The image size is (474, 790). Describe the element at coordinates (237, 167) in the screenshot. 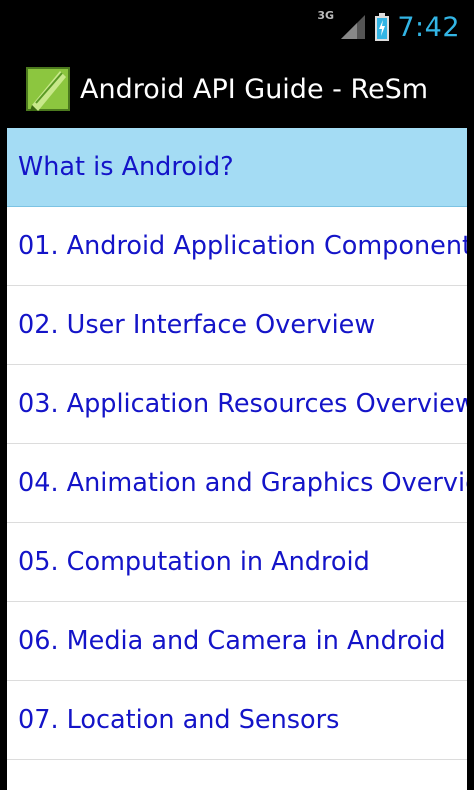

I see `list-item-what-is-android: What is Android?` at that location.